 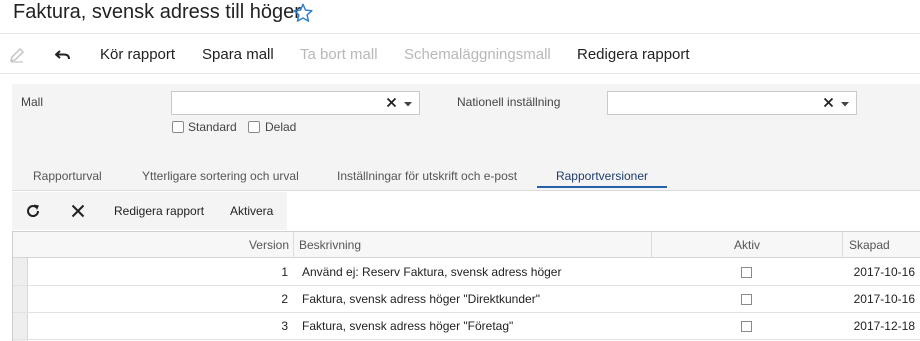 I want to click on tab-rapportversioner: Rapportversioner, so click(x=602, y=176).